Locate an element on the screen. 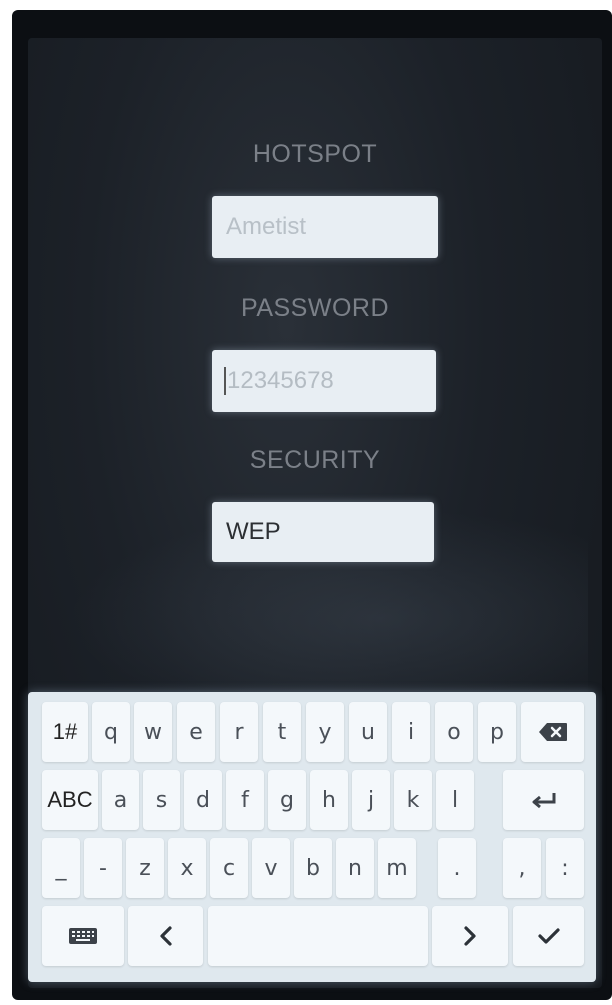  key-dash: - is located at coordinates (103, 868).